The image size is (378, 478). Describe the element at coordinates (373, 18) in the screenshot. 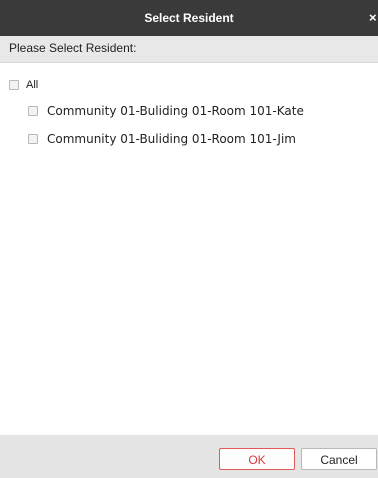

I see `close-icon: ×` at that location.